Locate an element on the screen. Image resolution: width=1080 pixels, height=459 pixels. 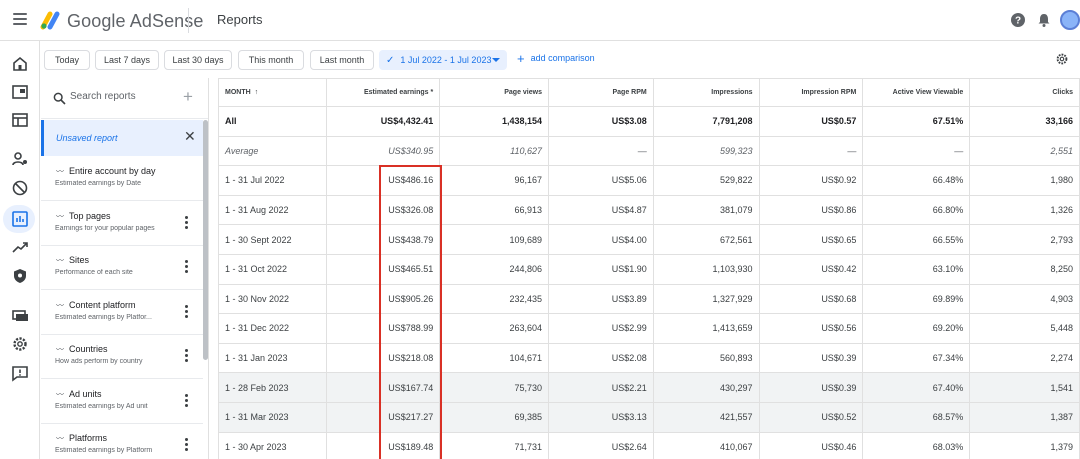
column-header-page-rpm: Page RPM is located at coordinates (601, 92).